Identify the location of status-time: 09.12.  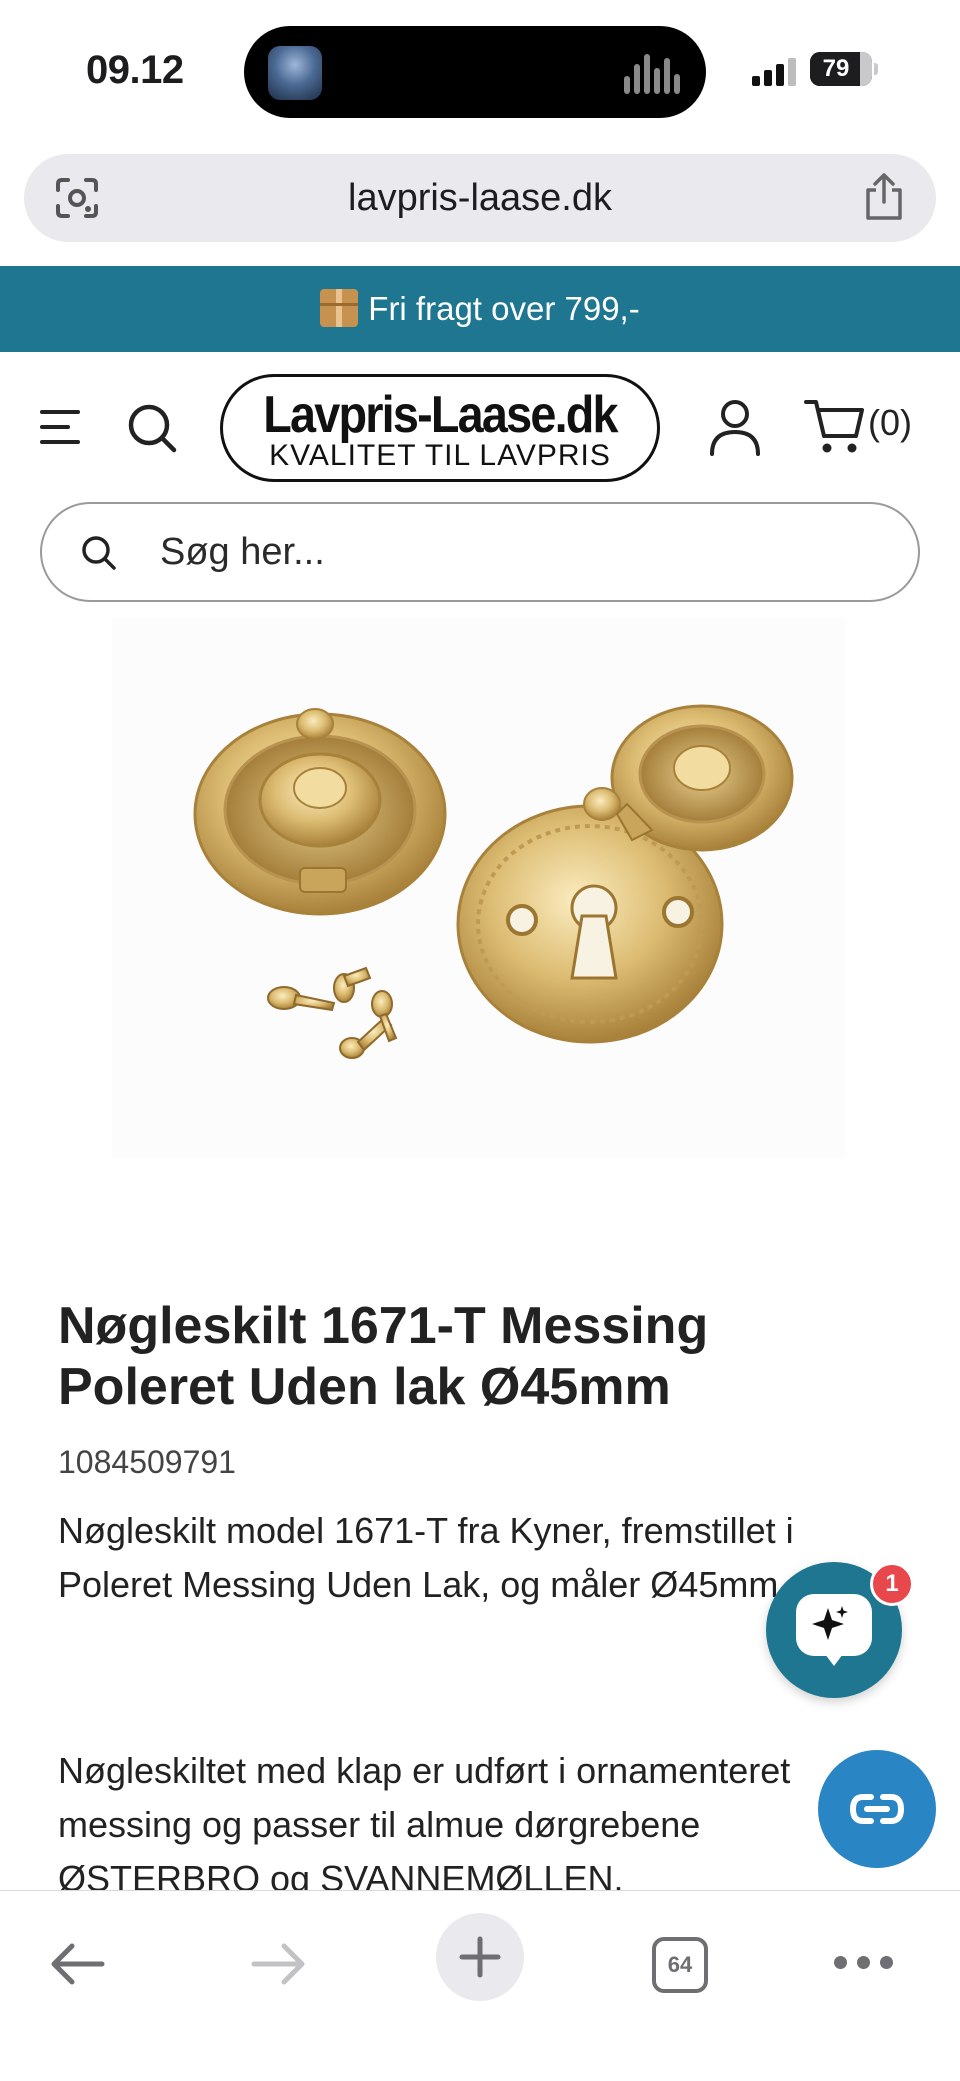
(135, 70).